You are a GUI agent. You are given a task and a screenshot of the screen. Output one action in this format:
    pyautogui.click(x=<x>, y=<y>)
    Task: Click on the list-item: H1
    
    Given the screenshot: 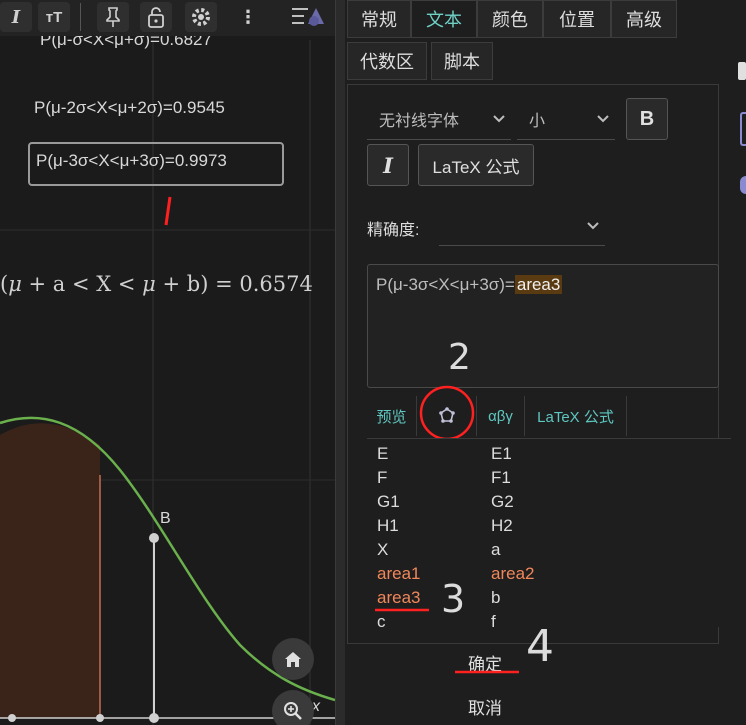 What is the action you would take?
    pyautogui.click(x=388, y=526)
    